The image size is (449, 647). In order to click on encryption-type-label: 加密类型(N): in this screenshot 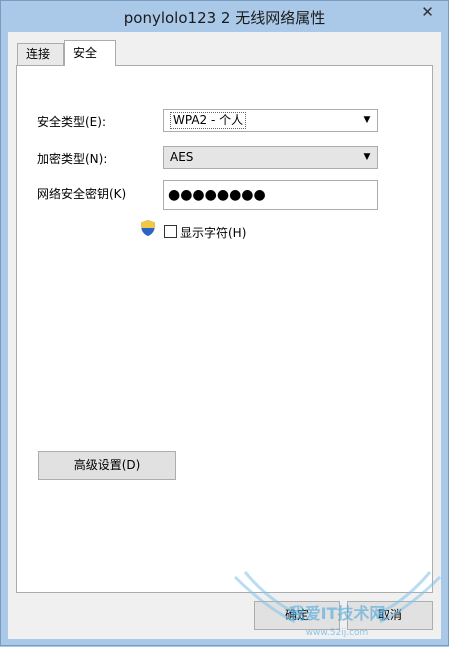, I will do `click(72, 159)`.